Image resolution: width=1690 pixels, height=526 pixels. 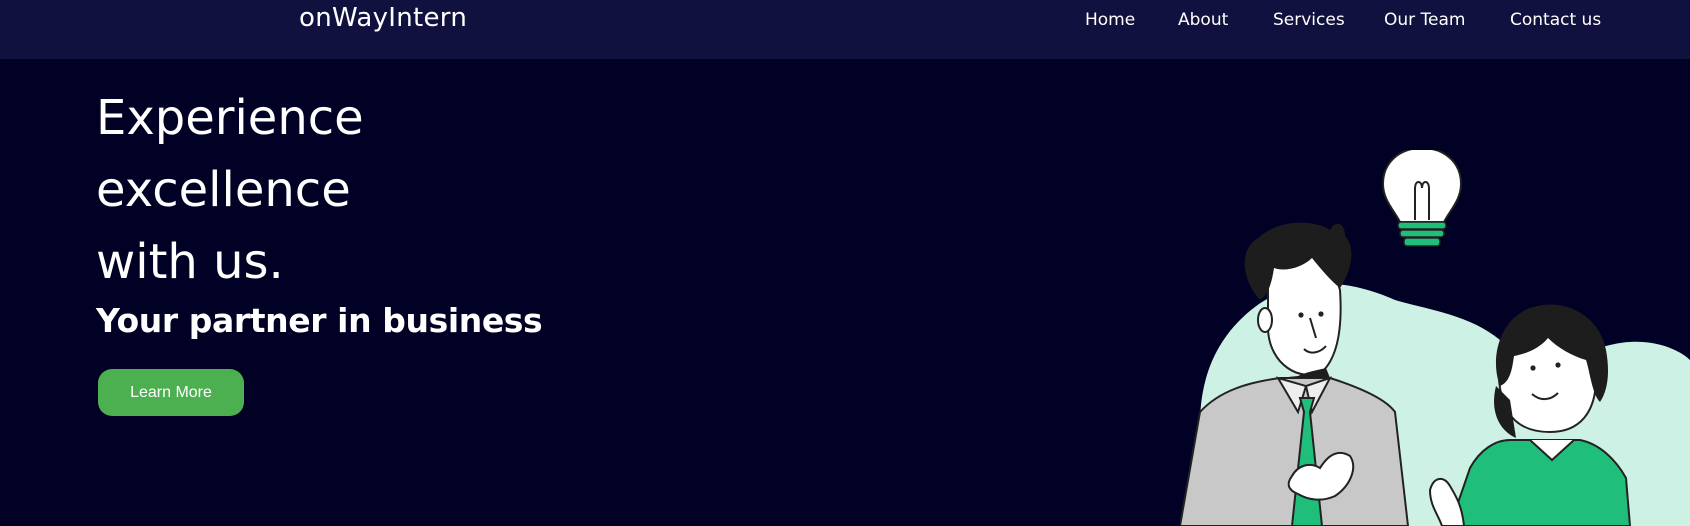 I want to click on nav-link-contact-us: Contact us, so click(x=1555, y=20).